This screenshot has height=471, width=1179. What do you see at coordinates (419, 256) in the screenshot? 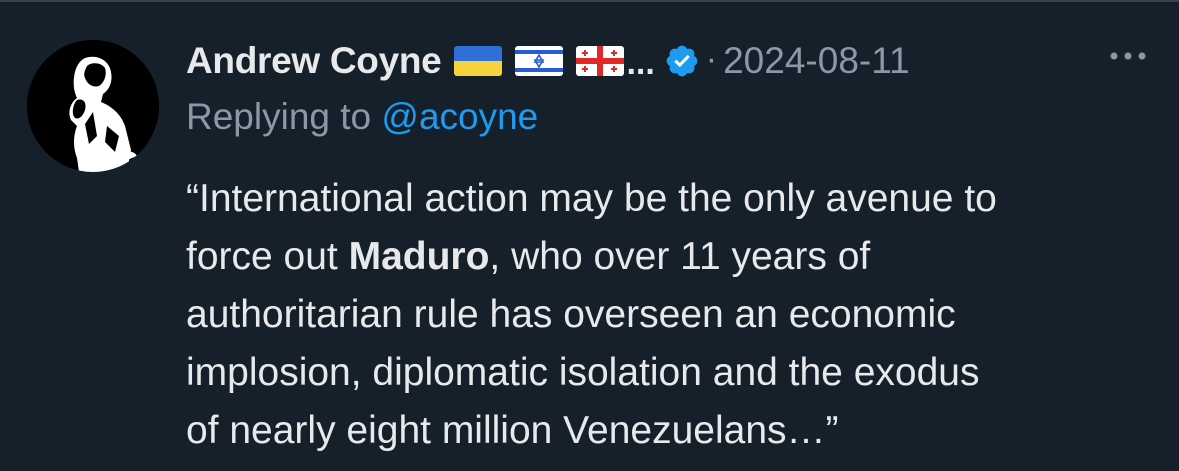
I see `bold-text-segment: Maduro` at bounding box center [419, 256].